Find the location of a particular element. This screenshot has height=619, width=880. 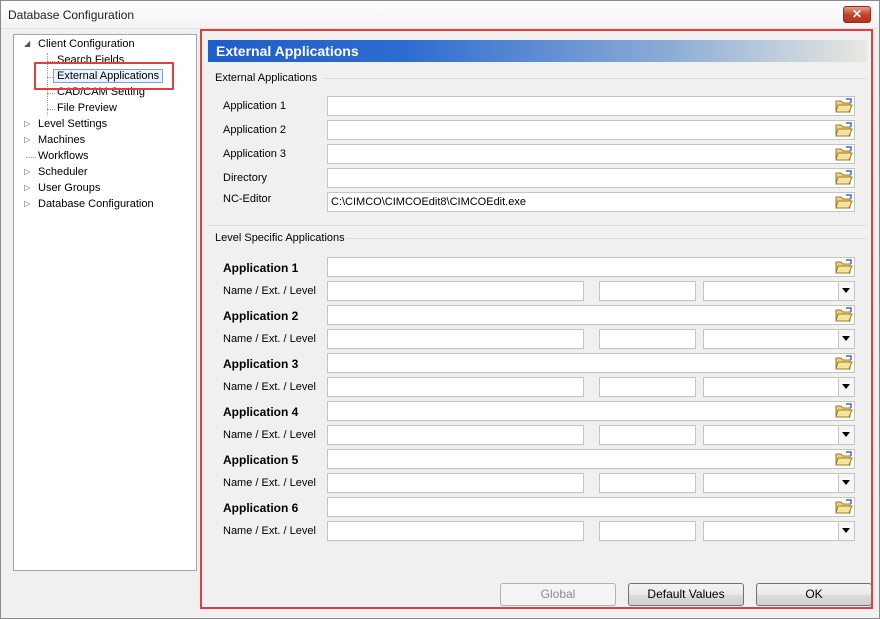

default-values-button: Default Values is located at coordinates (686, 594).